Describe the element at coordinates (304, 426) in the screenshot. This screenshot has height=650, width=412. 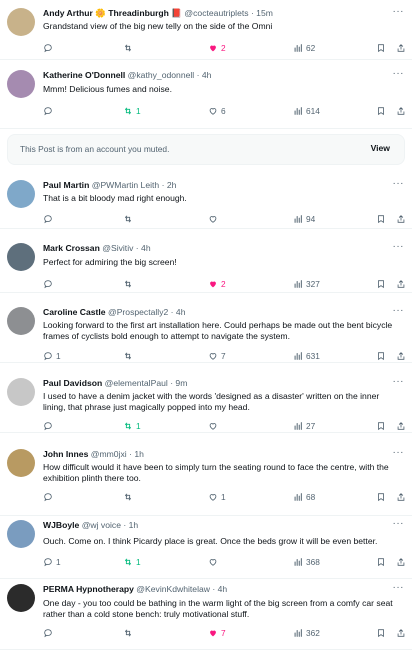
I see `views-button: 27` at that location.